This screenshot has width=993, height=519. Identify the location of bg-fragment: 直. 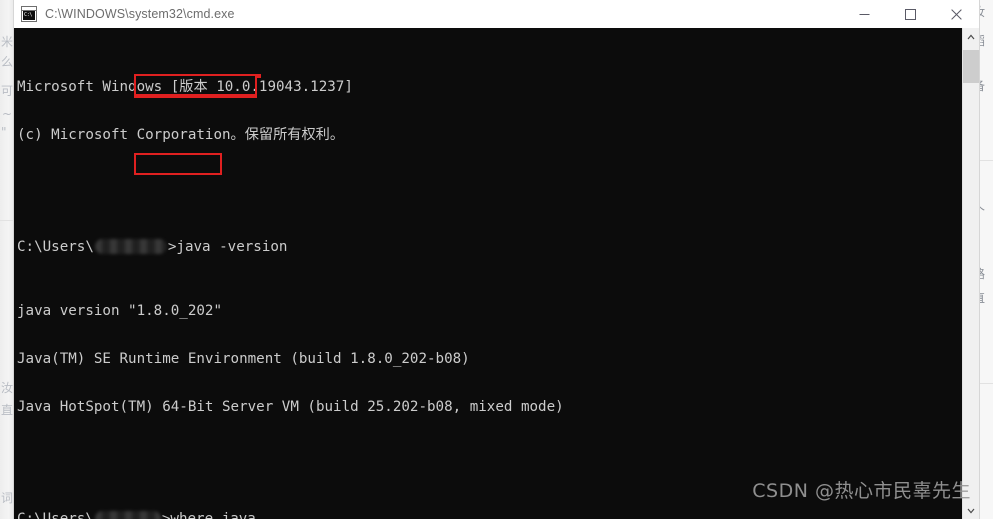
(7, 410).